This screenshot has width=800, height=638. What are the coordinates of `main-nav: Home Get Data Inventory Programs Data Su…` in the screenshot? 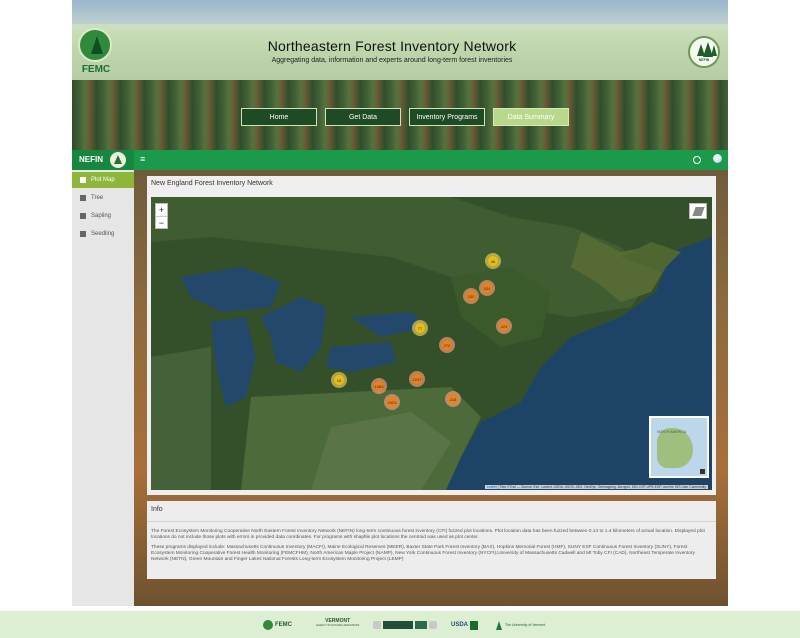 It's located at (405, 117).